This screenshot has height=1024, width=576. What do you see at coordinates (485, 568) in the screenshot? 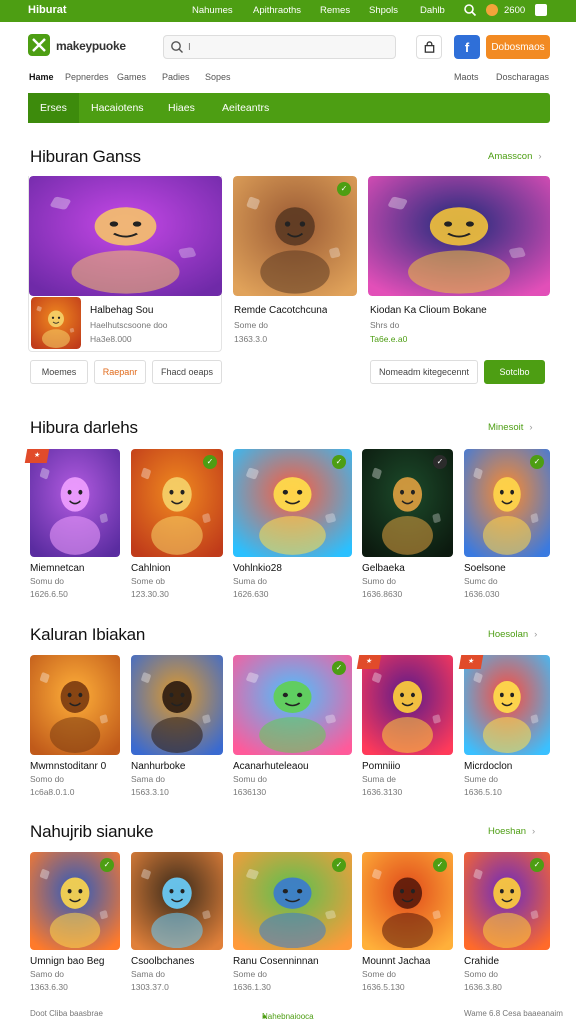
I see `game-card-title: Soelsone` at bounding box center [485, 568].